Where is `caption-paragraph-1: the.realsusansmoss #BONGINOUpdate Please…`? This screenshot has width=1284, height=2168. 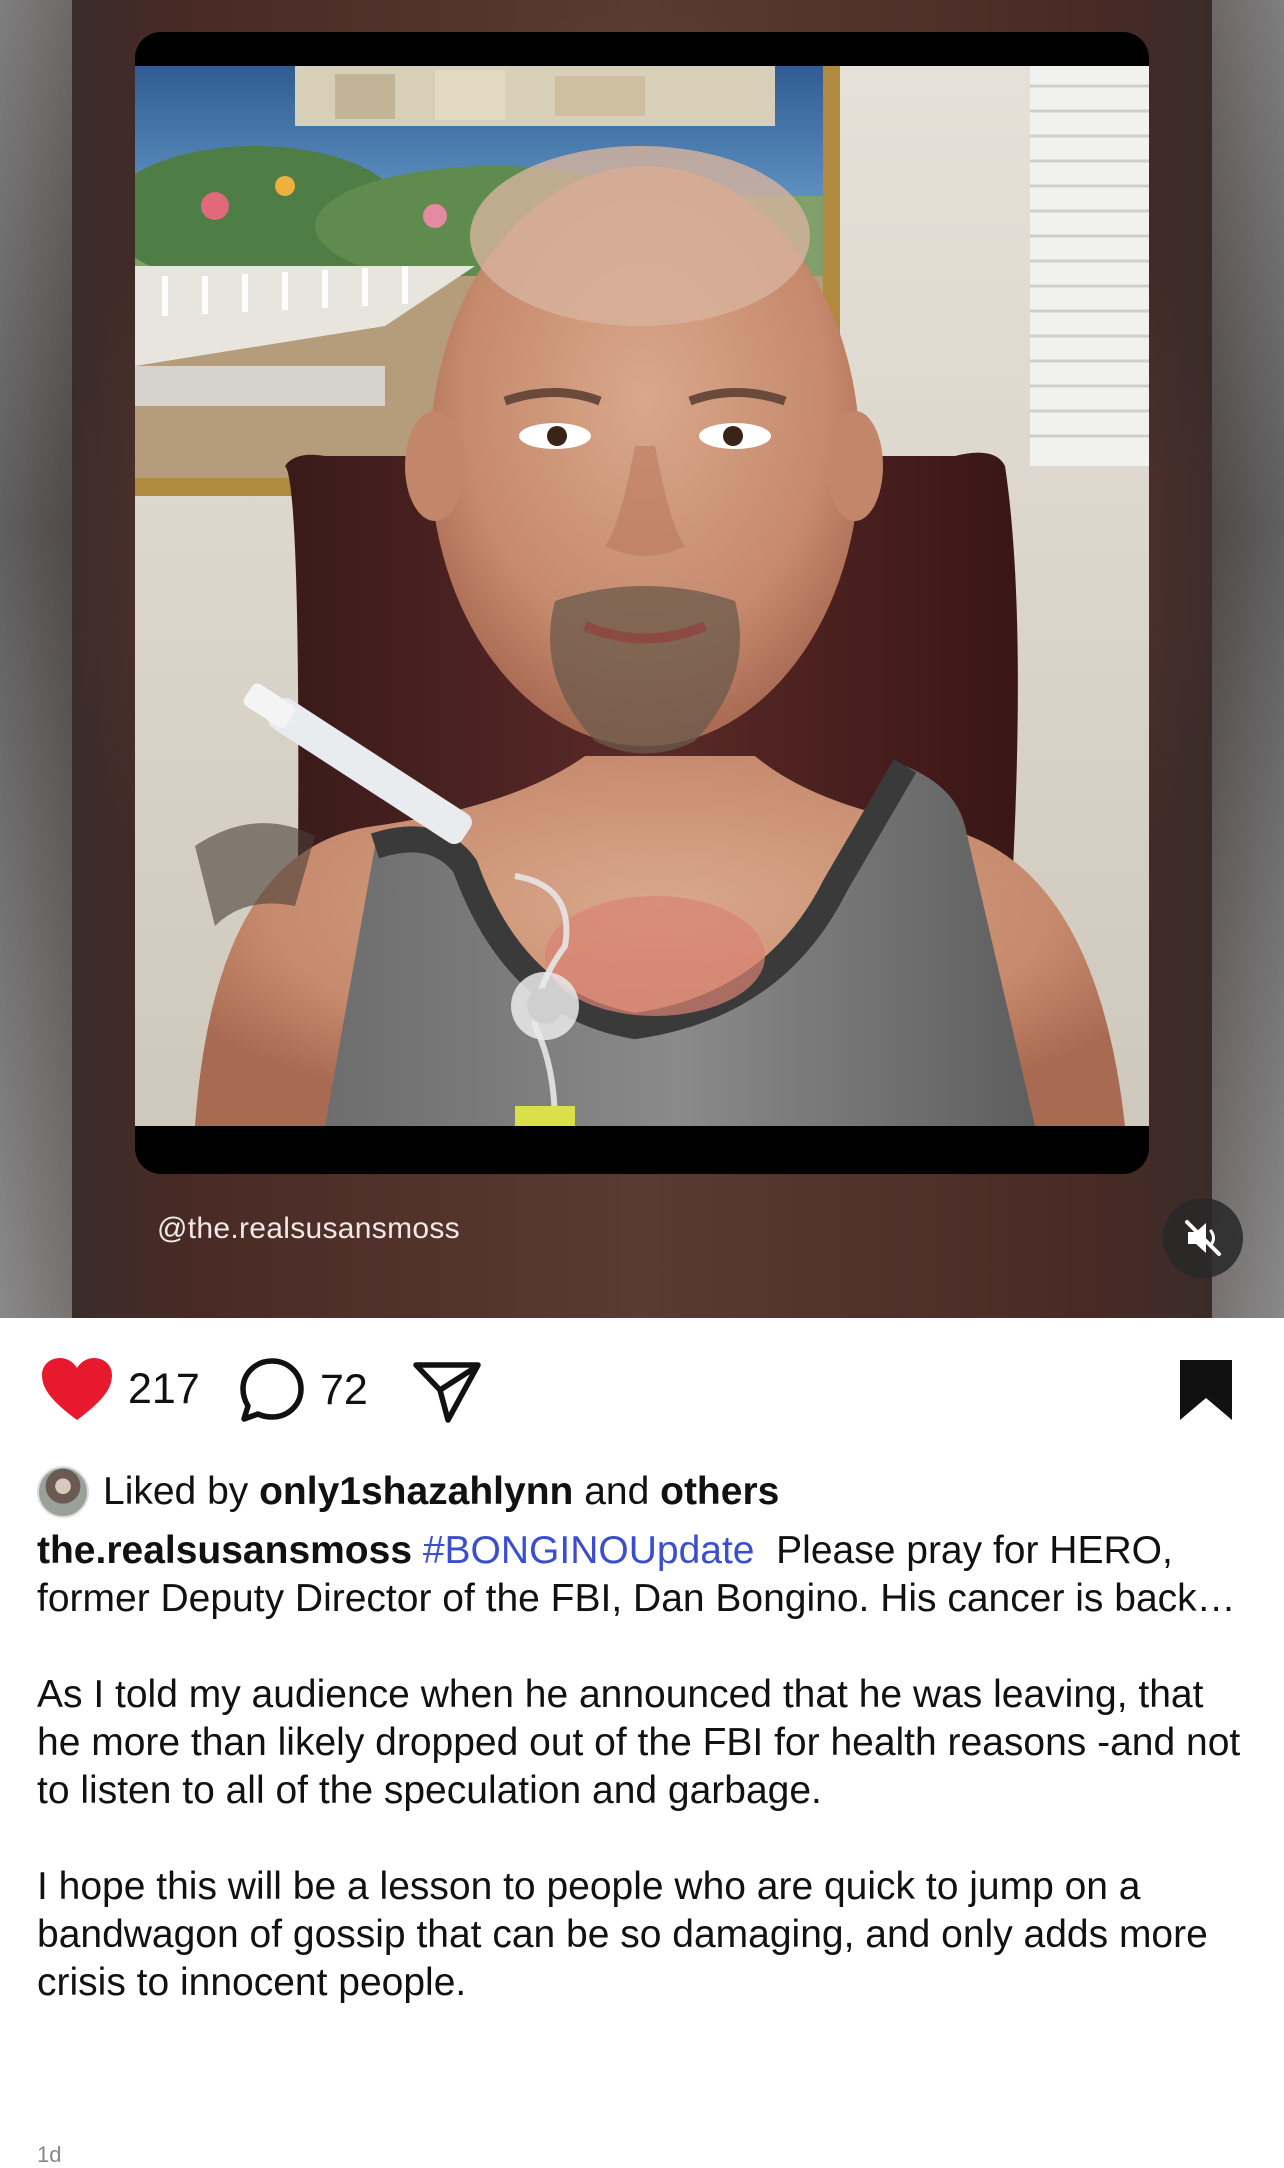 caption-paragraph-1: the.realsusansmoss #BONGINOUpdate Please… is located at coordinates (644, 1575).